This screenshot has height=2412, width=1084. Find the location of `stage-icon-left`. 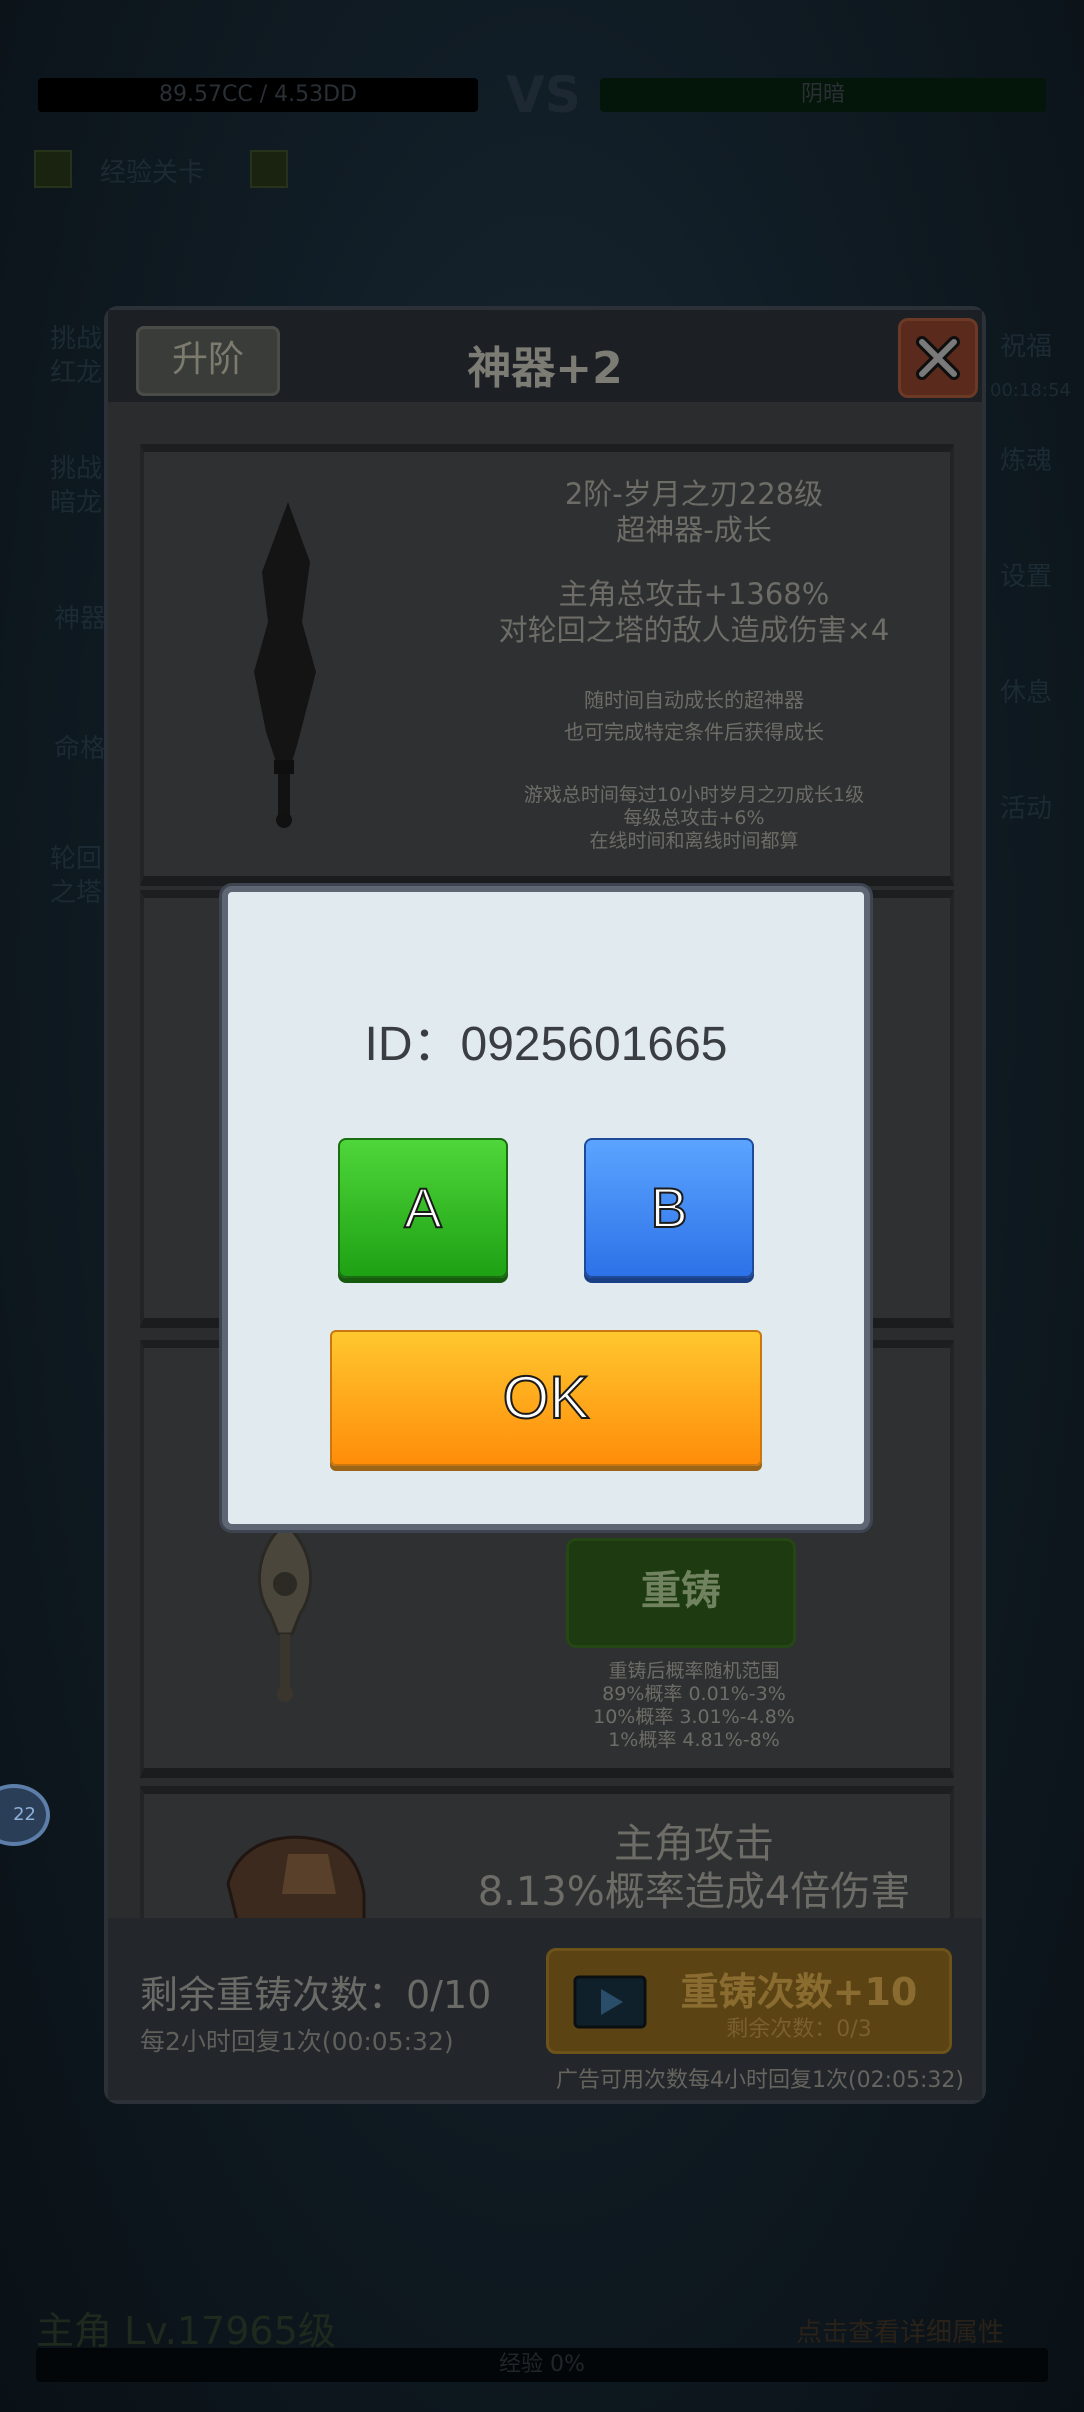

stage-icon-left is located at coordinates (53, 169).